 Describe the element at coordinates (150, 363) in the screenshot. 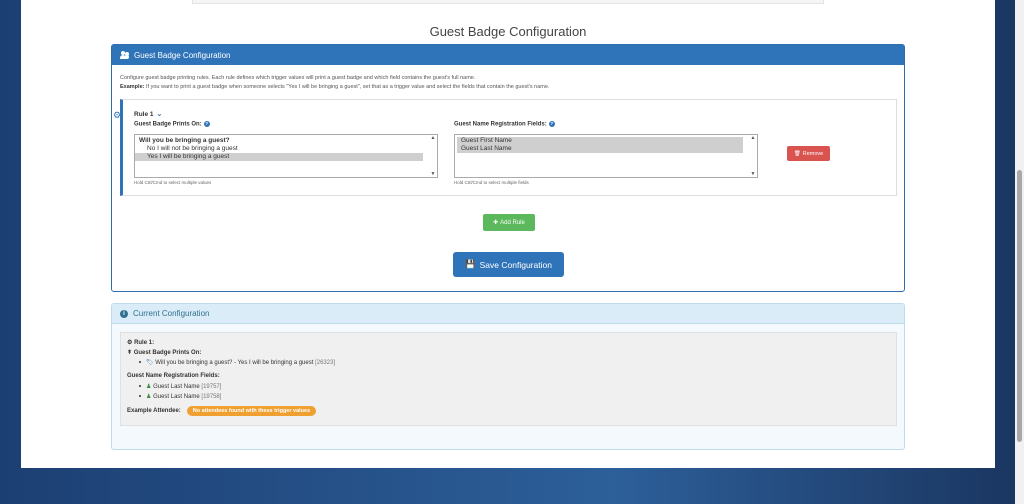

I see `tag-icon: 🏷` at that location.